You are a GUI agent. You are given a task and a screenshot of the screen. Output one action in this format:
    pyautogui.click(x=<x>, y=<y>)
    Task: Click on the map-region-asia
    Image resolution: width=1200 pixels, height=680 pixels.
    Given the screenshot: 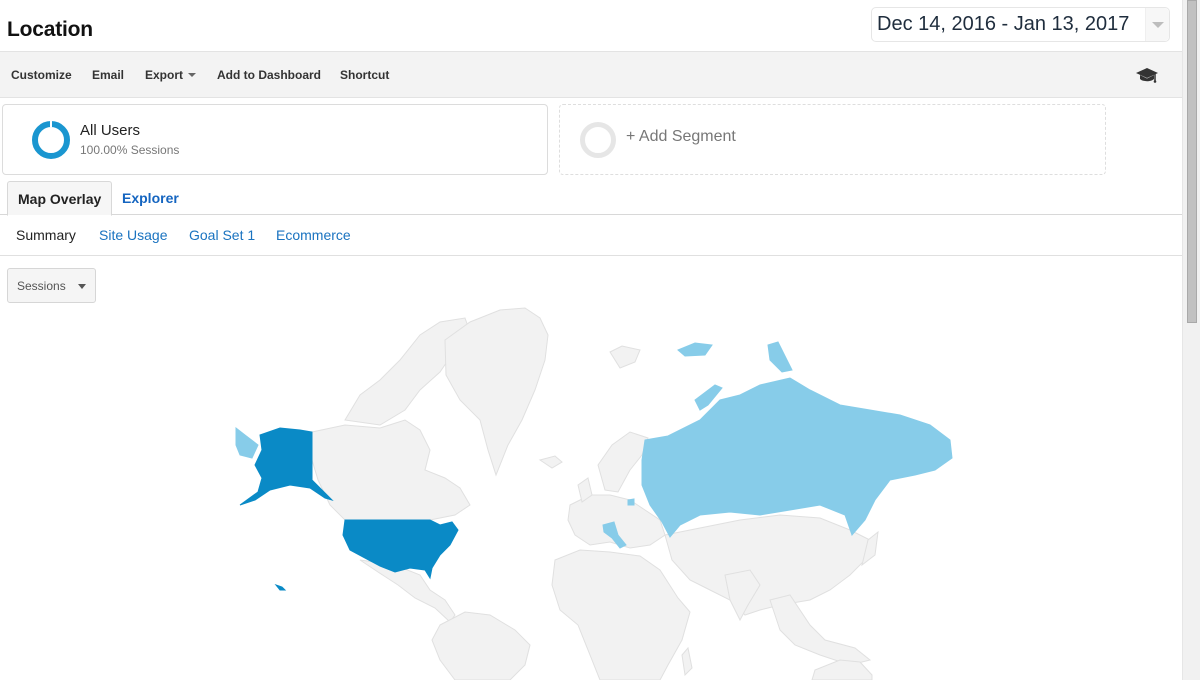 What is the action you would take?
    pyautogui.click(x=767, y=565)
    